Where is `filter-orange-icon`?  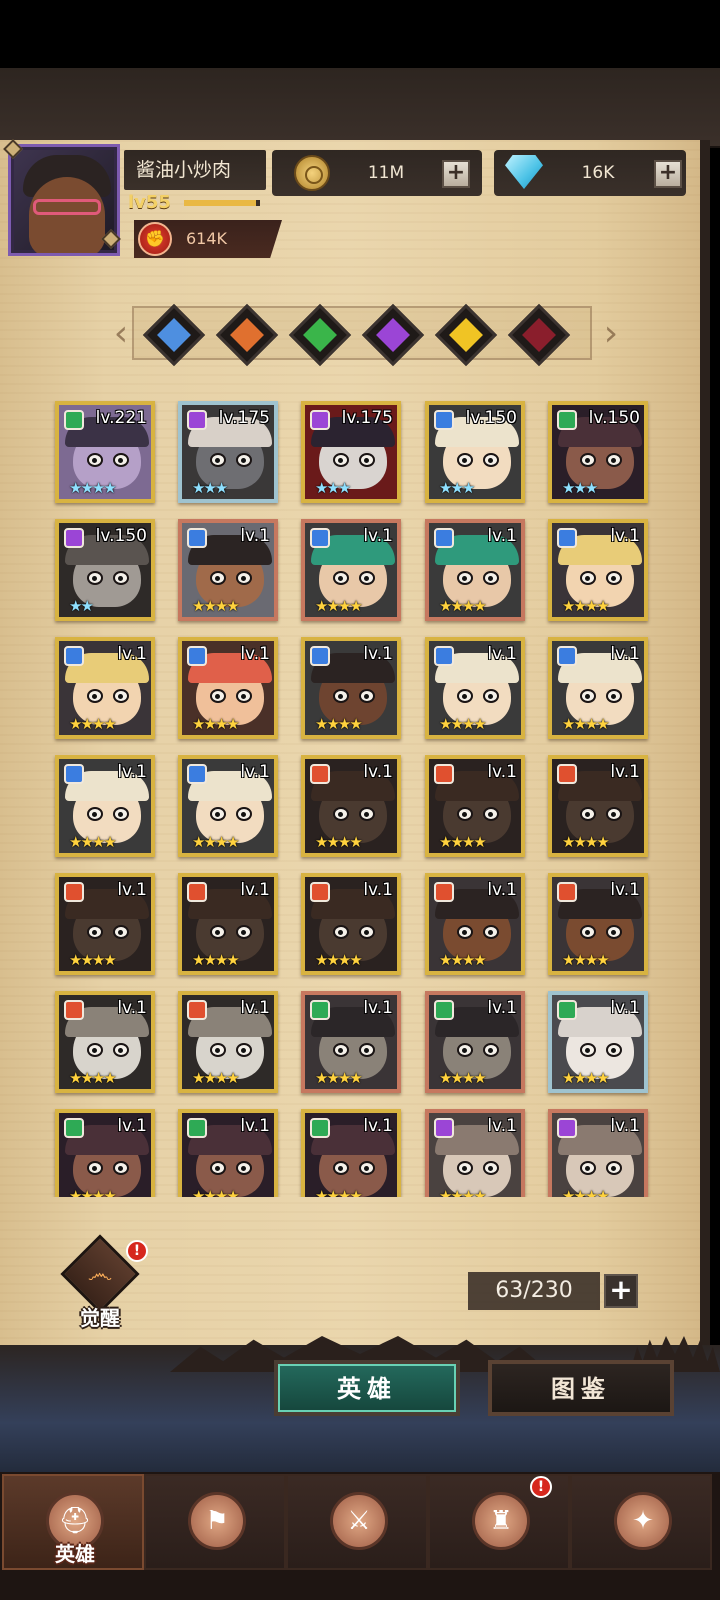
filter-orange-icon is located at coordinates (247, 335).